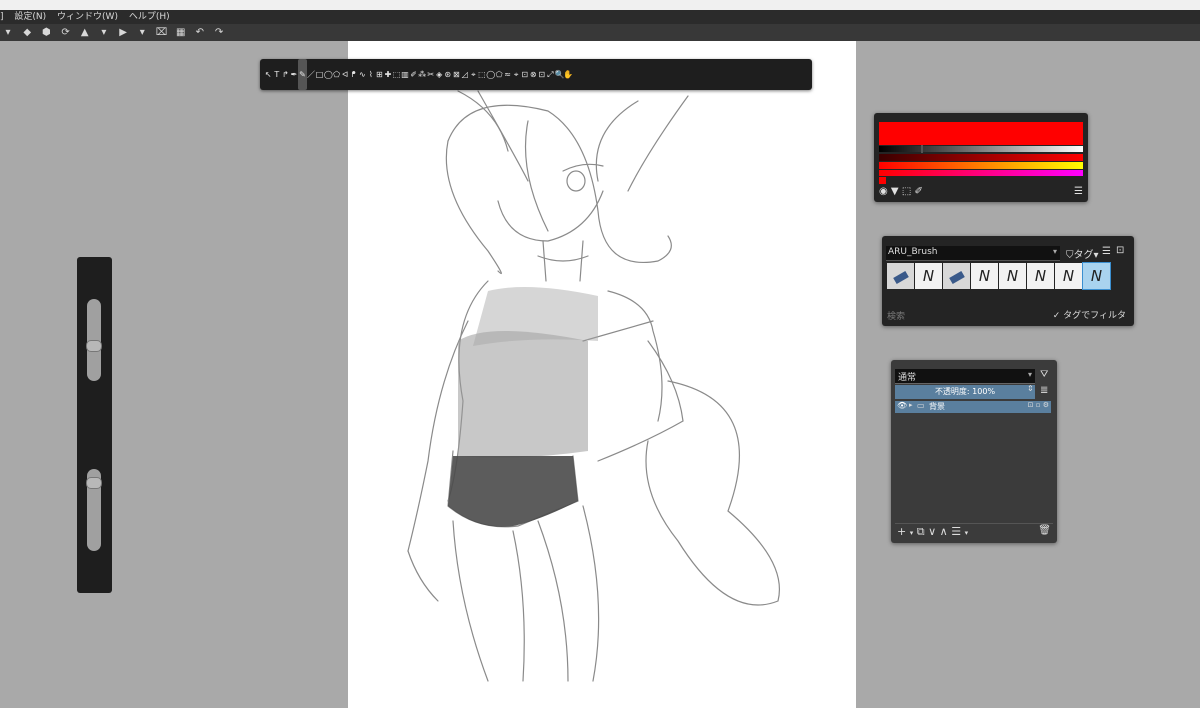 This screenshot has height=708, width=1200. Describe the element at coordinates (371, 74) in the screenshot. I see `tool-button-12: ⌇` at that location.